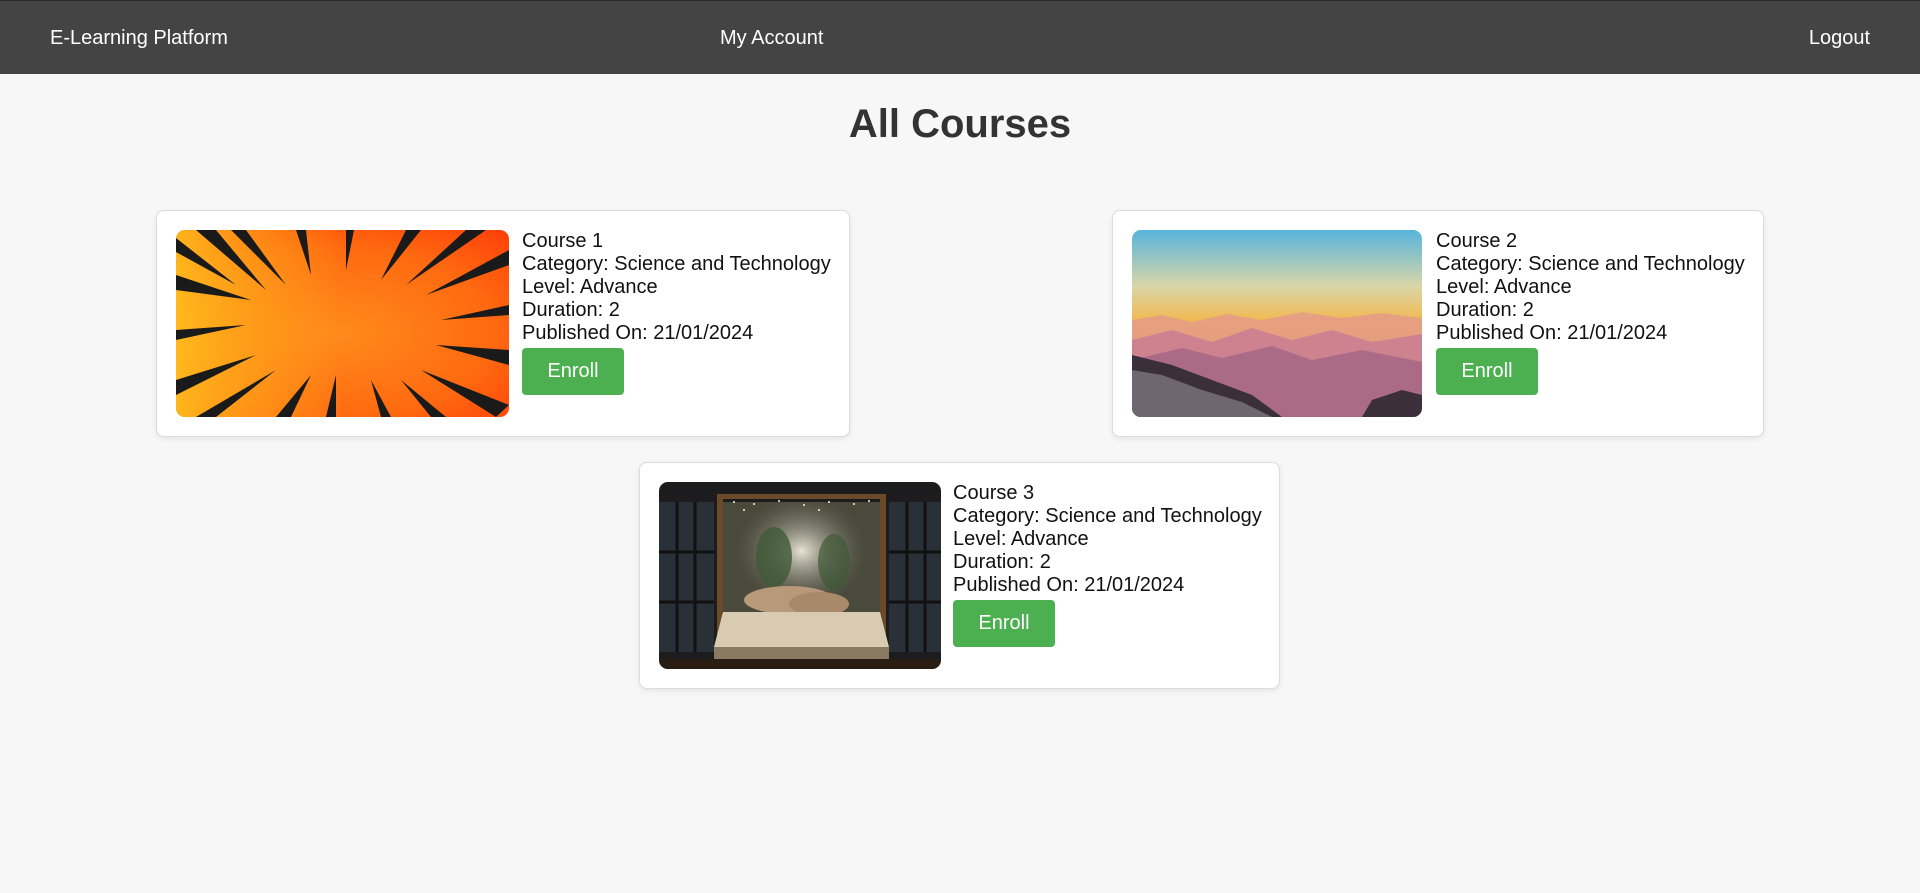 Image resolution: width=1920 pixels, height=893 pixels. Describe the element at coordinates (960, 37) in the screenshot. I see `top-navbar: E-Learning Platform My Account Logout` at that location.